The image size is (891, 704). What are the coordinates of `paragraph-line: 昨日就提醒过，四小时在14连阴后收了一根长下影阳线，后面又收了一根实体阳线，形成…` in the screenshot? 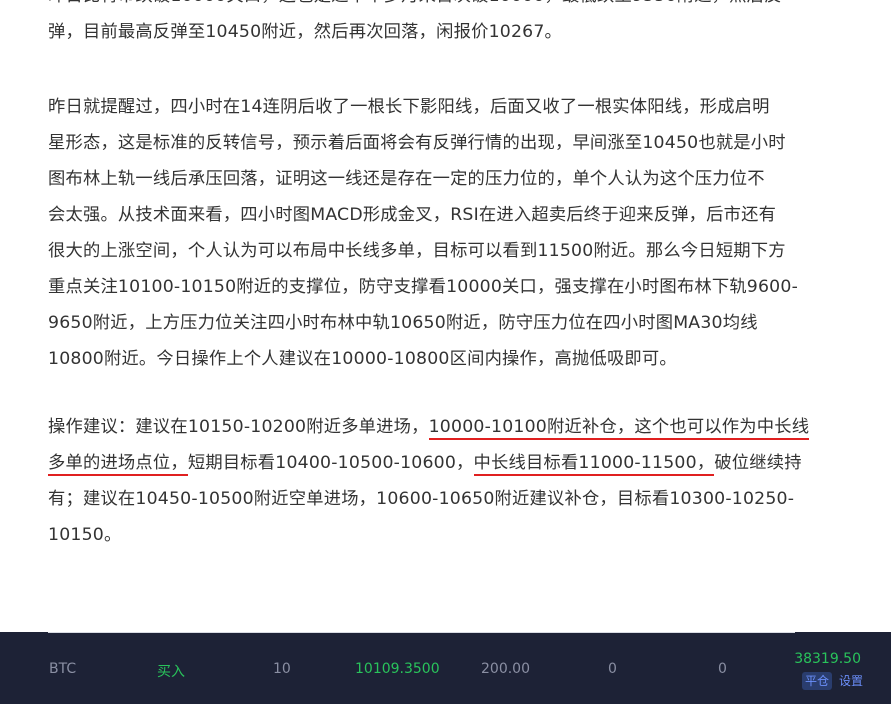 It's located at (409, 107).